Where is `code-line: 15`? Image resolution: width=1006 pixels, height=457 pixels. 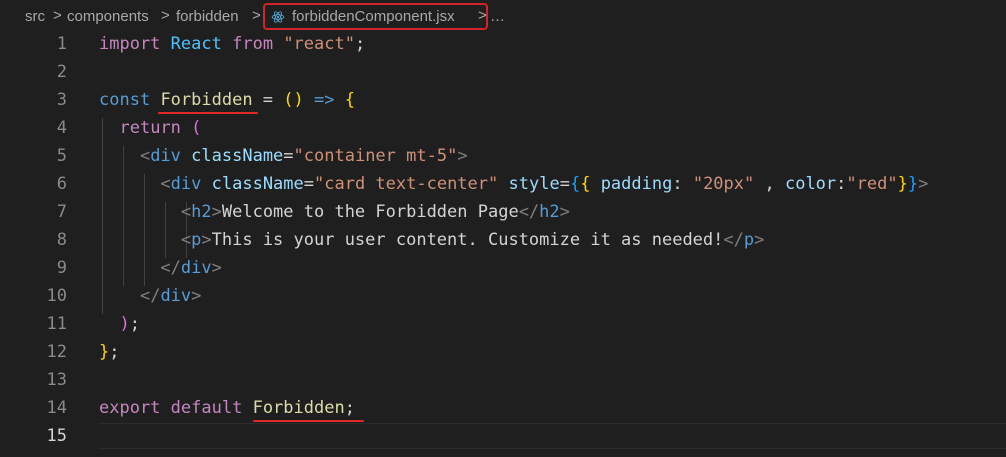
code-line: 15 is located at coordinates (503, 436).